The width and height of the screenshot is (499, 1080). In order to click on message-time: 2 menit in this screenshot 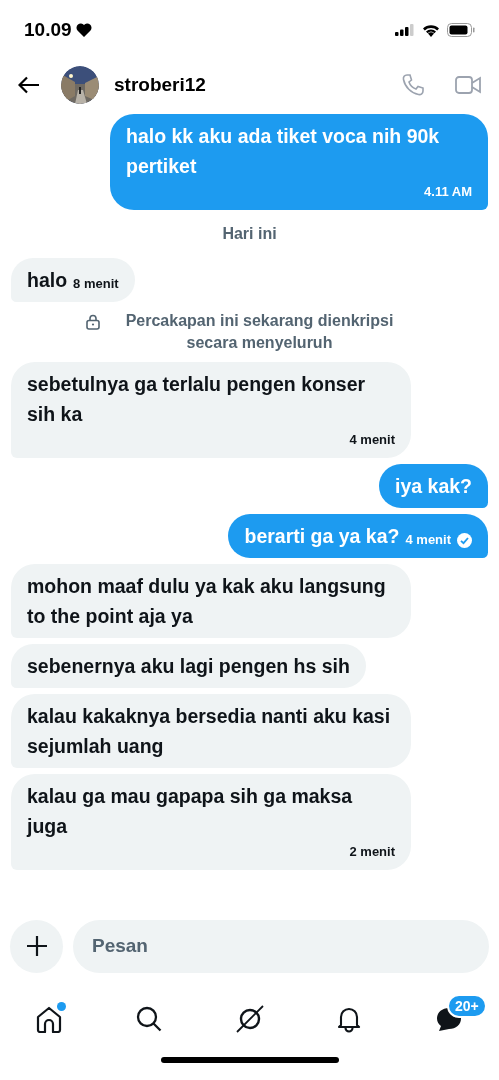, I will do `click(372, 852)`.